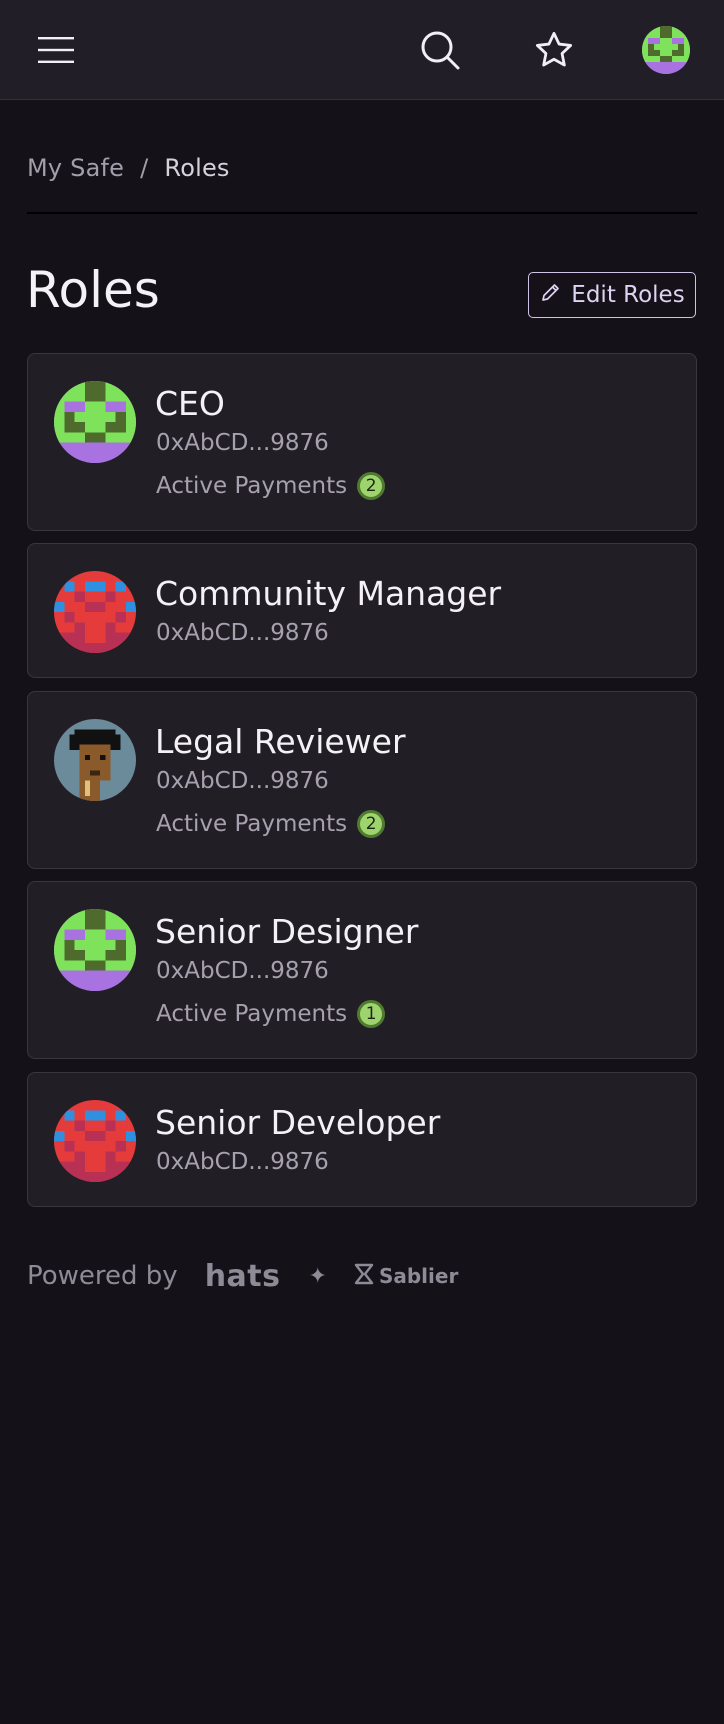  I want to click on page-title: Roles, so click(93, 290).